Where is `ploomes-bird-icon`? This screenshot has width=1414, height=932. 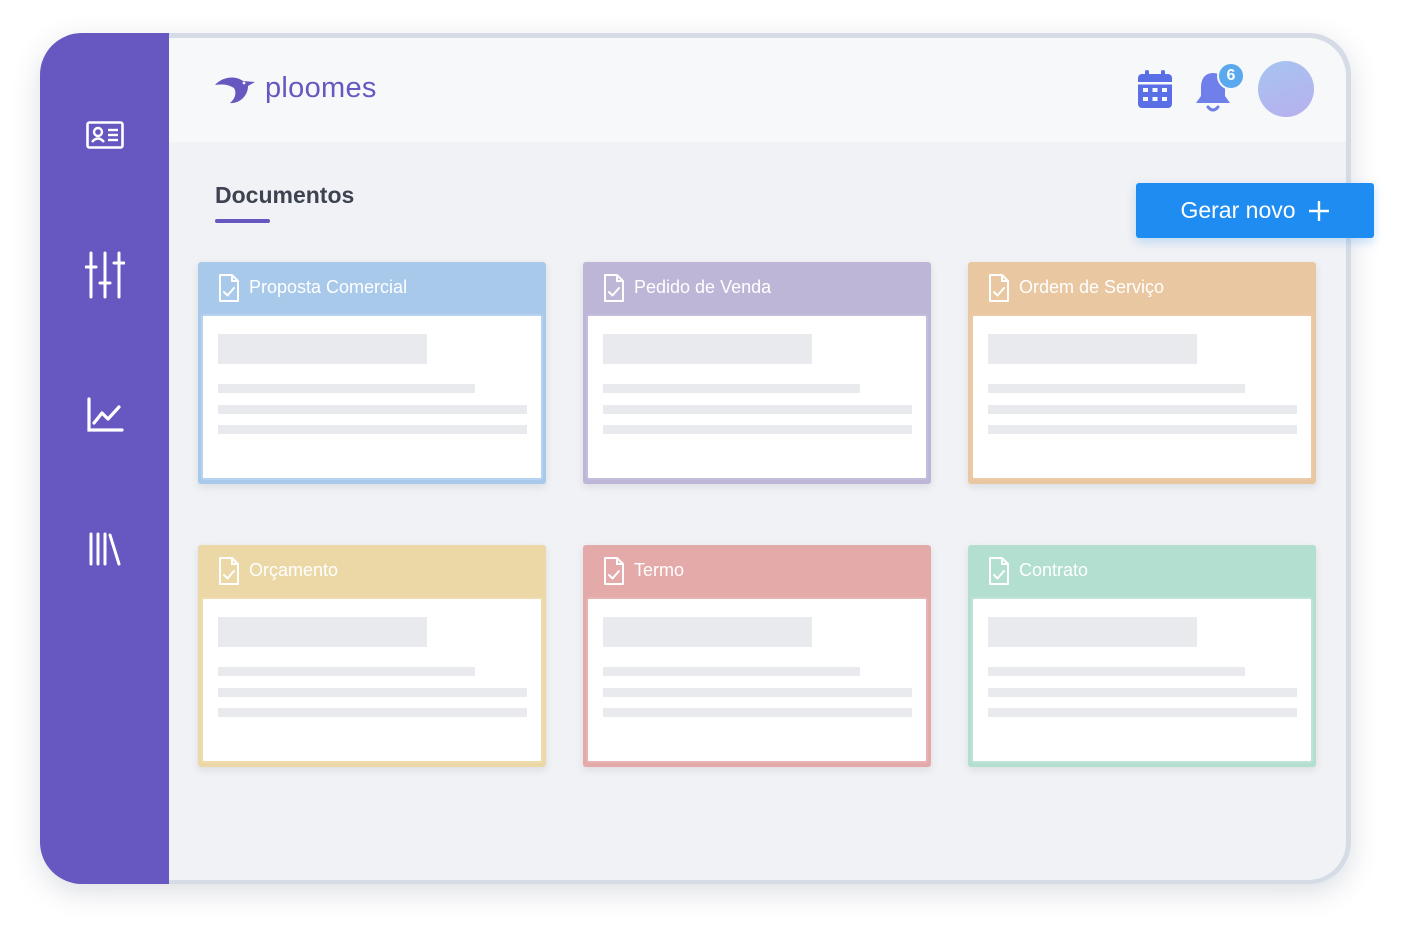 ploomes-bird-icon is located at coordinates (235, 90).